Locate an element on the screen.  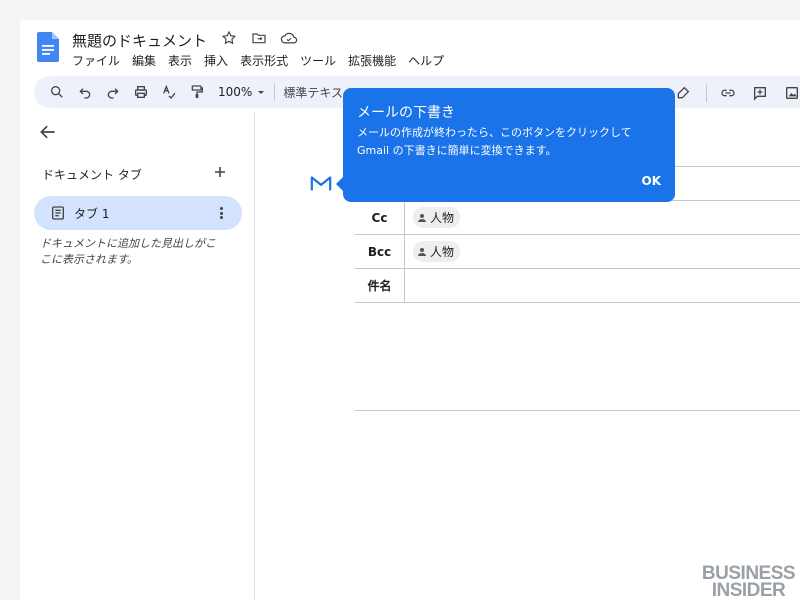
menu-format: 表示形式 is located at coordinates (264, 61).